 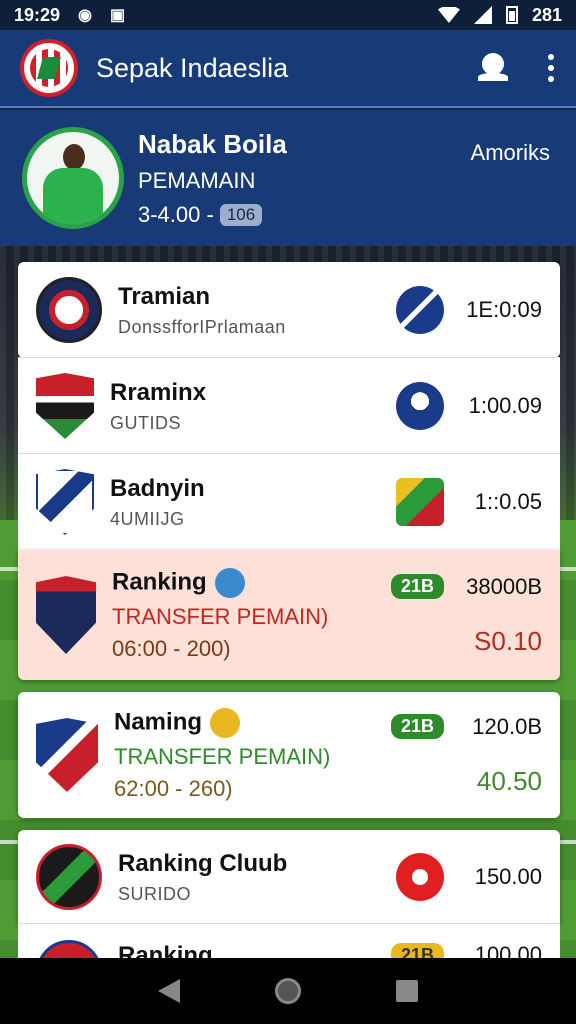 What do you see at coordinates (507, 726) in the screenshot?
I see `item-value: 120.0B` at bounding box center [507, 726].